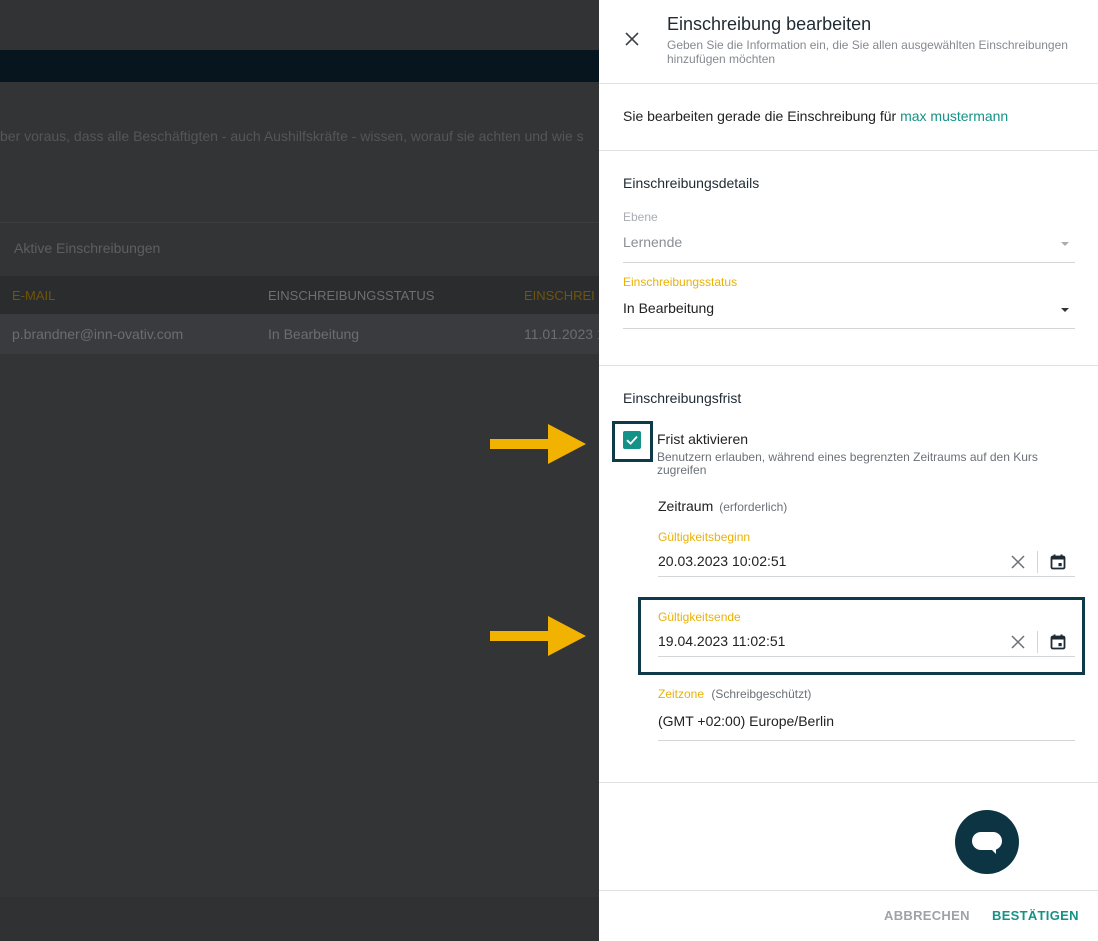  What do you see at coordinates (849, 328) in the screenshot?
I see `status-select-underline` at bounding box center [849, 328].